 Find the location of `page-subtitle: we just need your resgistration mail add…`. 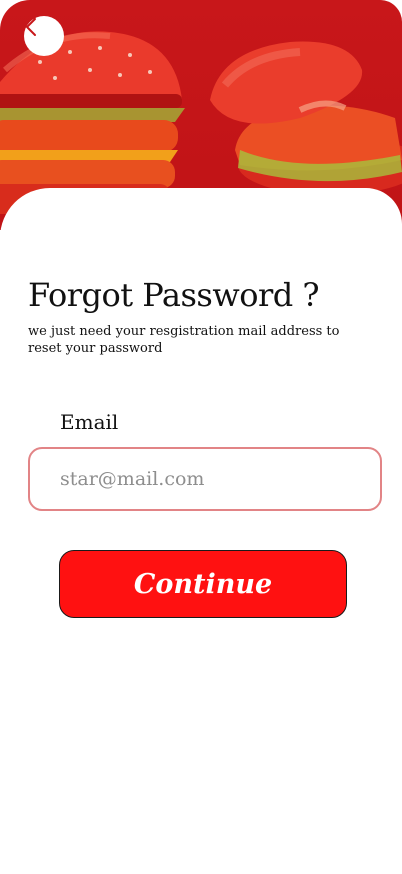

page-subtitle: we just need your resgistration mail add… is located at coordinates (184, 340).